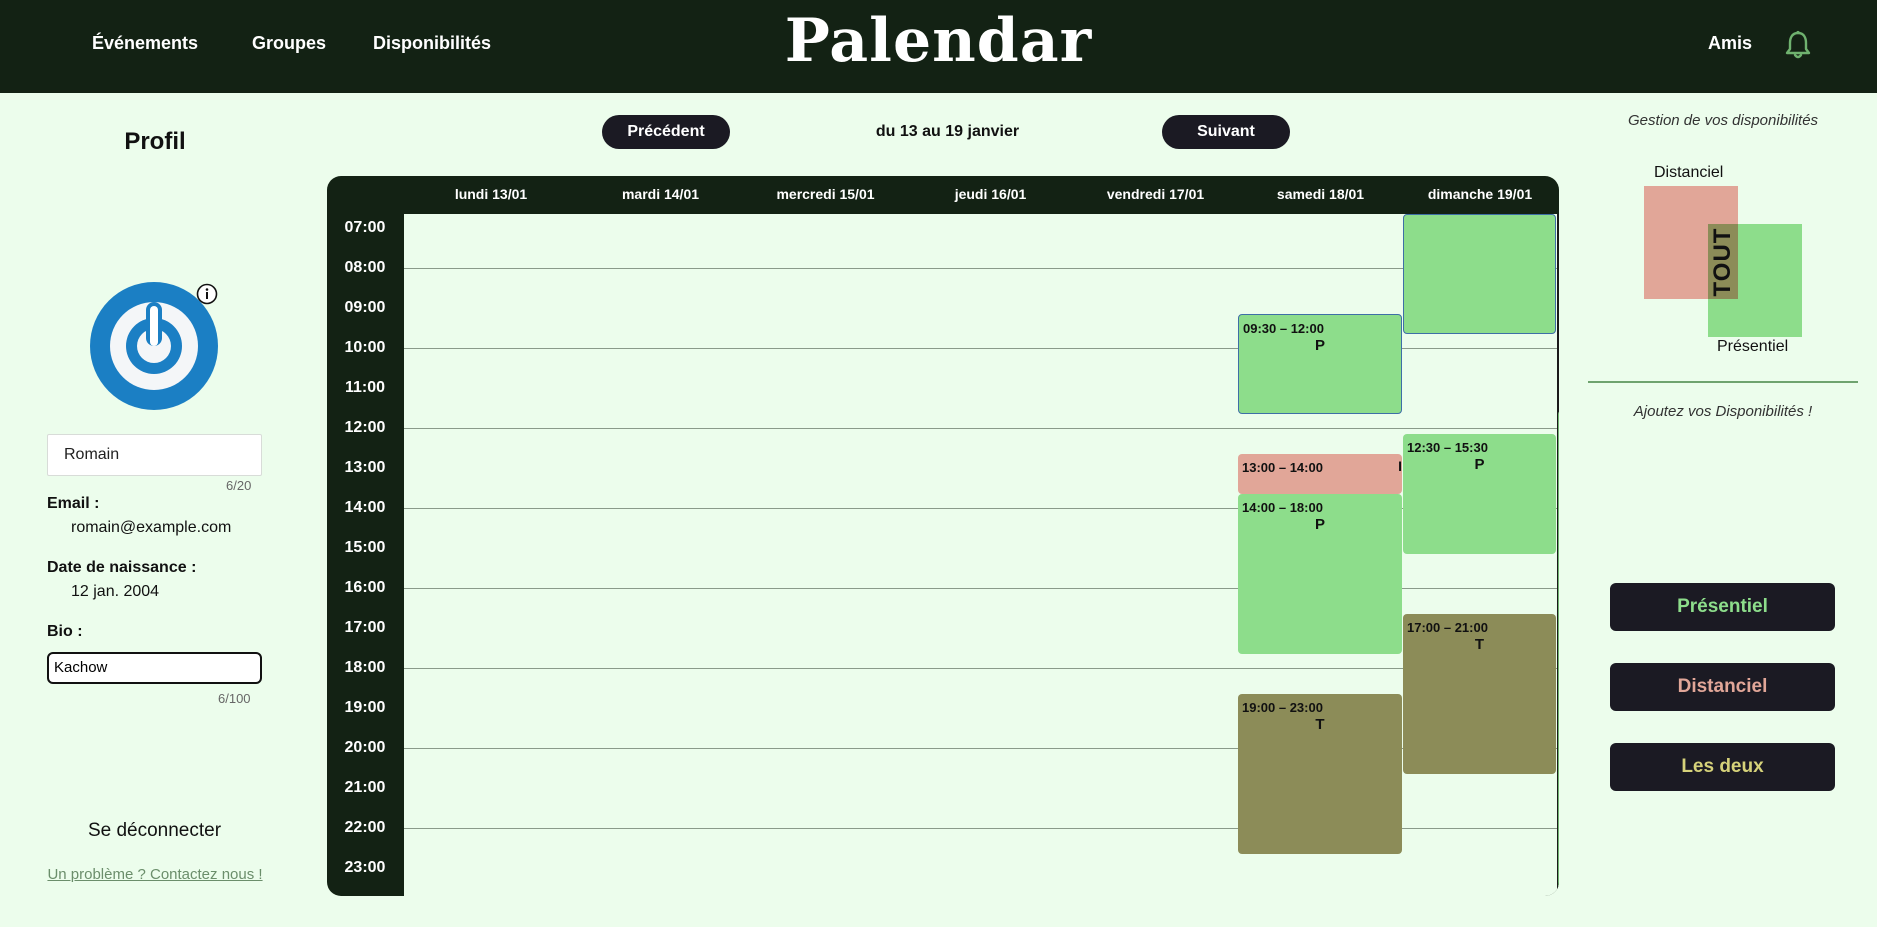  I want to click on legend-distanciel-label: Distanciel, so click(1689, 172).